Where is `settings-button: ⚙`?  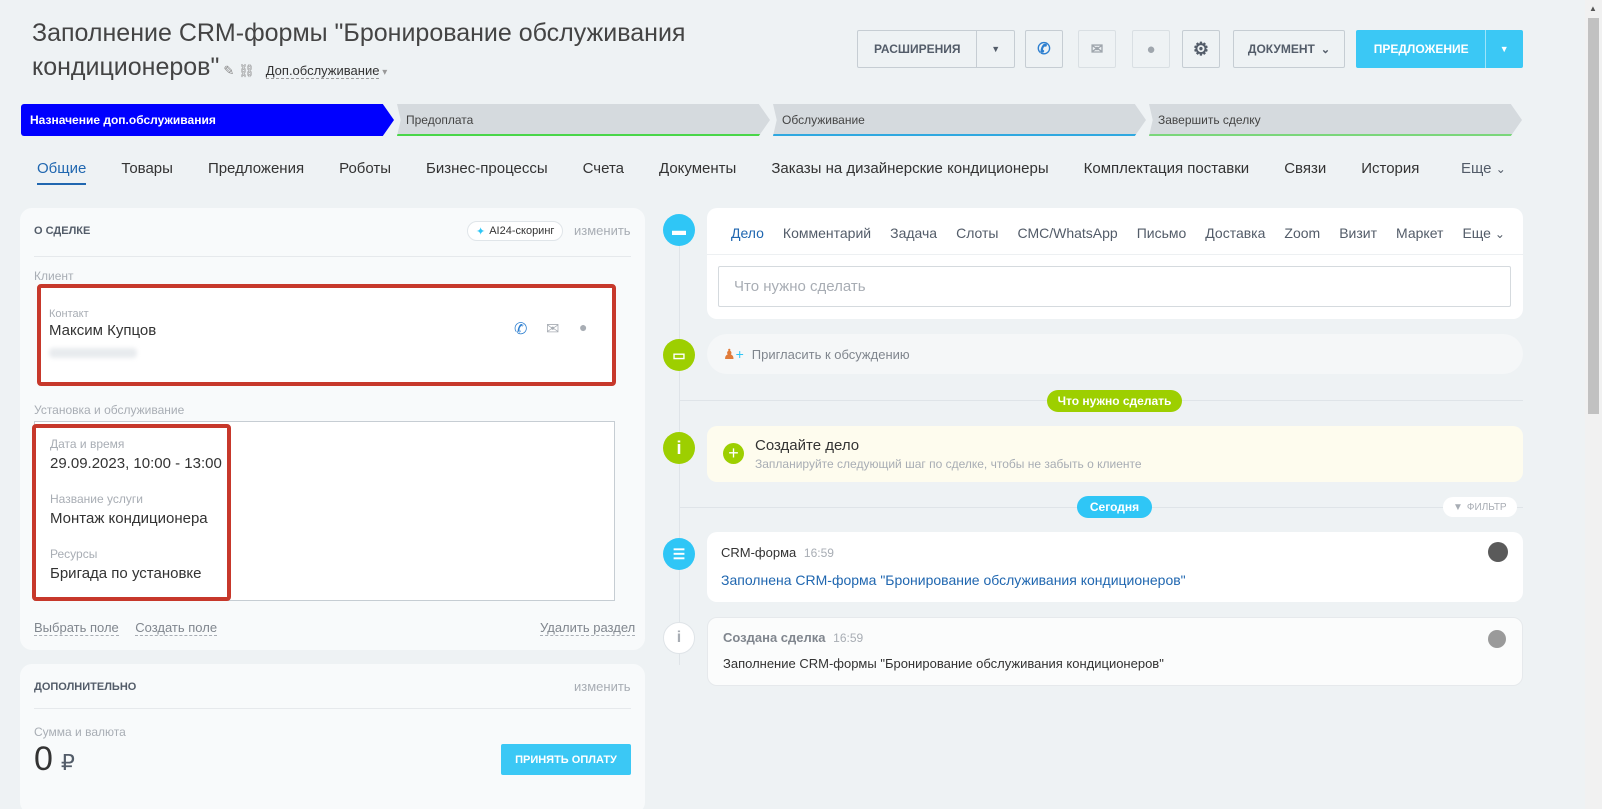
settings-button: ⚙ is located at coordinates (1201, 49).